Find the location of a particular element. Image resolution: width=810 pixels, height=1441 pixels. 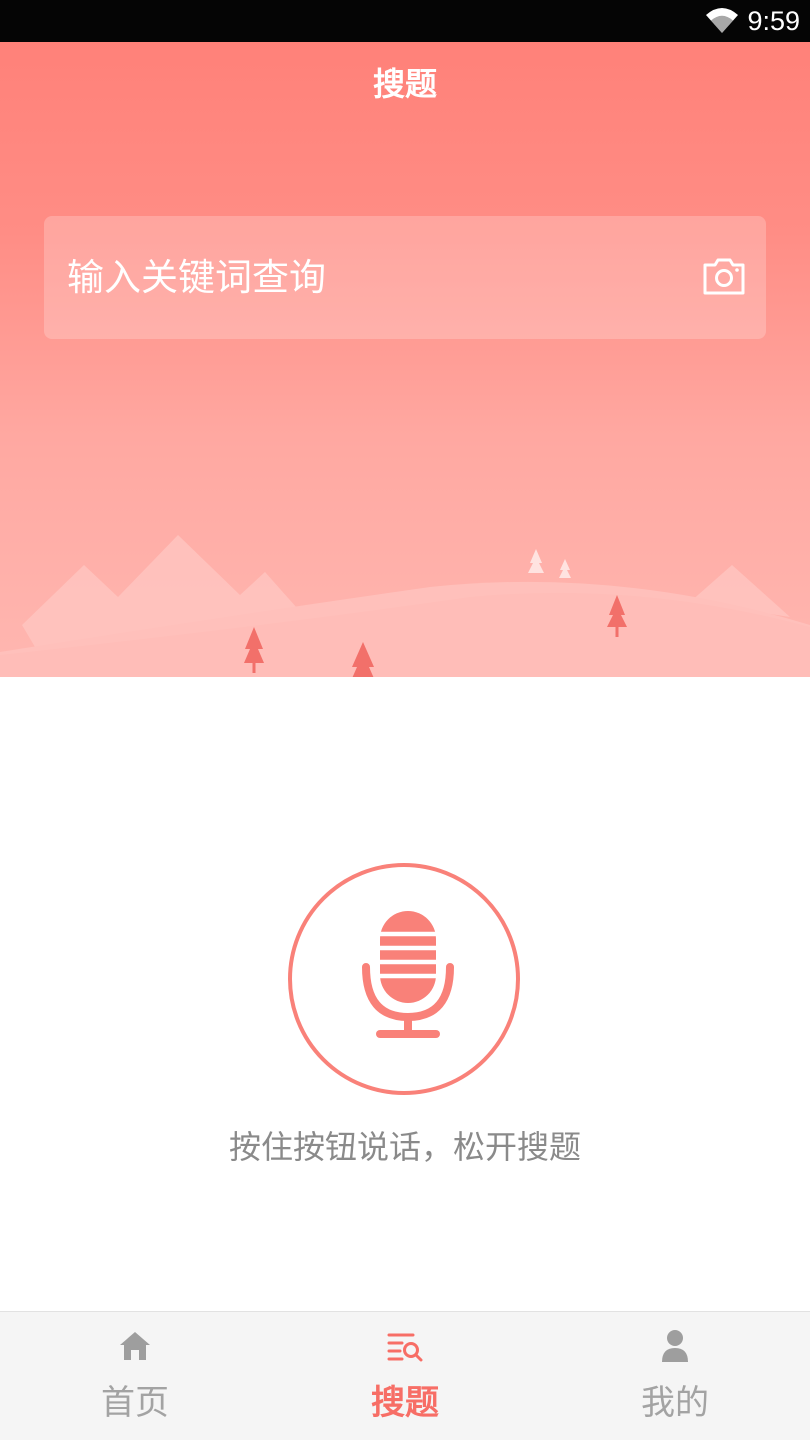

tab-home-label: 首页 is located at coordinates (135, 1403).